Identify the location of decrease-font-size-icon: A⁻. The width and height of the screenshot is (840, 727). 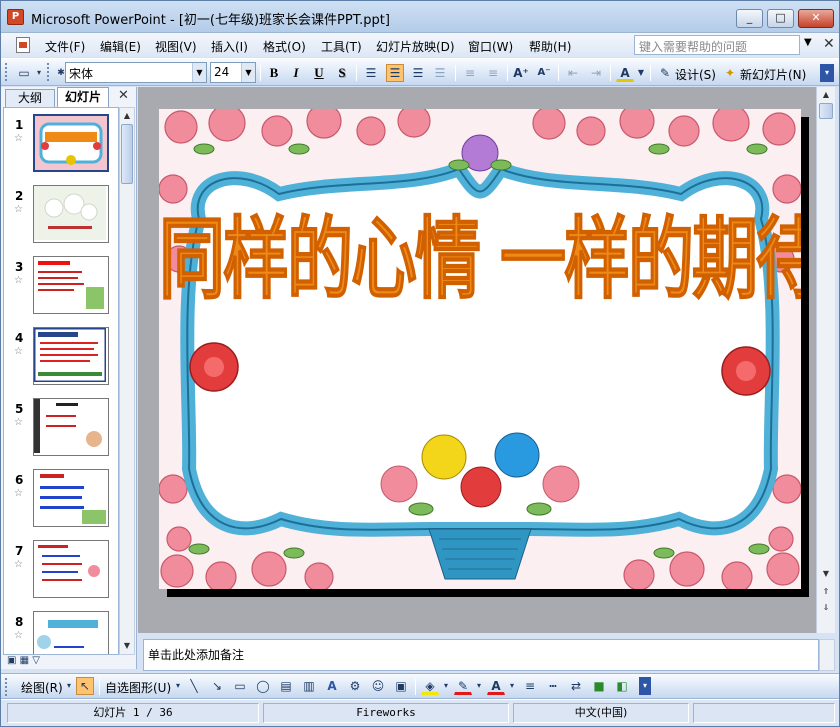
(544, 73).